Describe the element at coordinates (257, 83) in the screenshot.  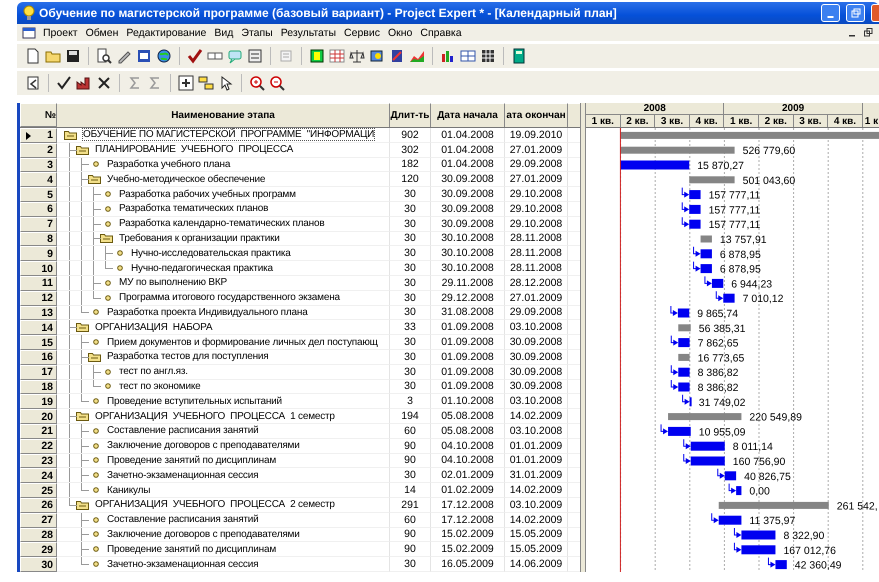
I see `zoom-in-icon` at that location.